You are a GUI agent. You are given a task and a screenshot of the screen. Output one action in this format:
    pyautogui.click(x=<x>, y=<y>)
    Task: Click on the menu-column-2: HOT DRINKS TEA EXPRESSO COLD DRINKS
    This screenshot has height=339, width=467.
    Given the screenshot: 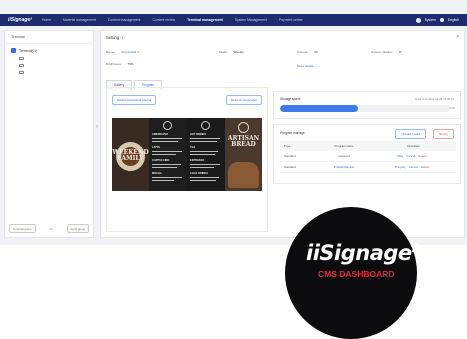 What is the action you would take?
    pyautogui.click(x=206, y=154)
    